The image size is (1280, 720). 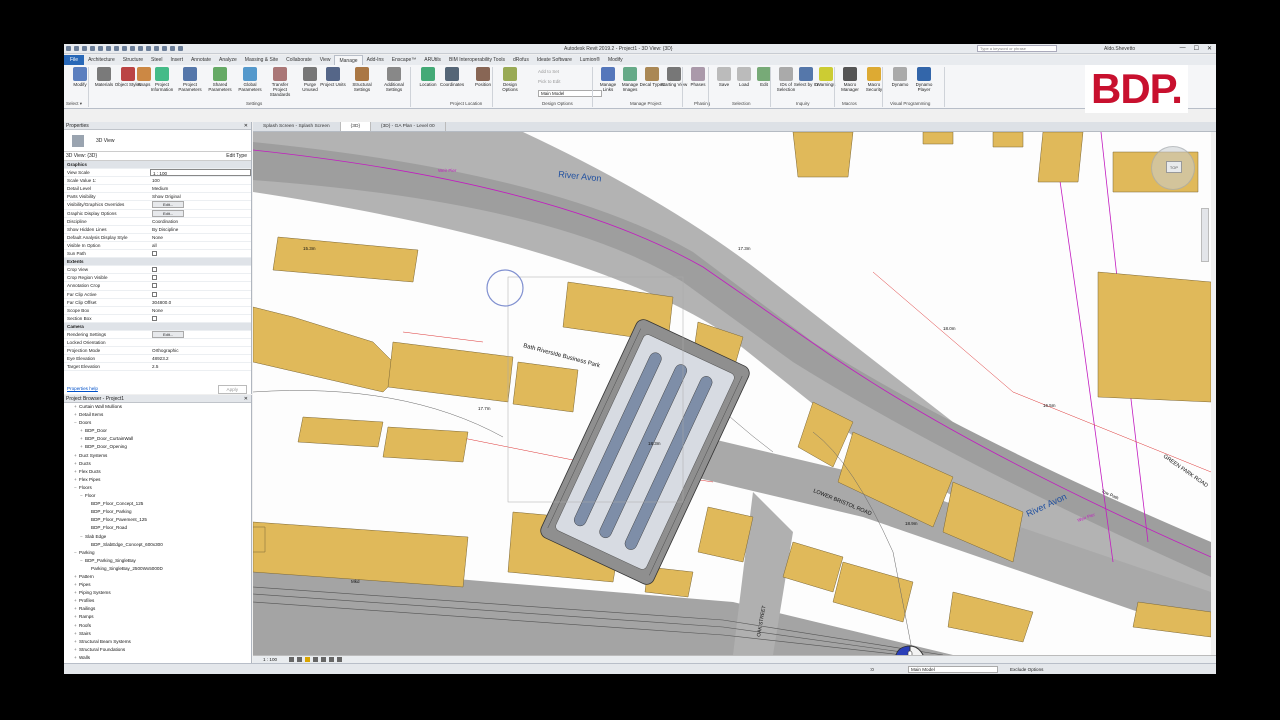 I want to click on pick-to-edit-button: Pick to Edit, so click(x=549, y=81).